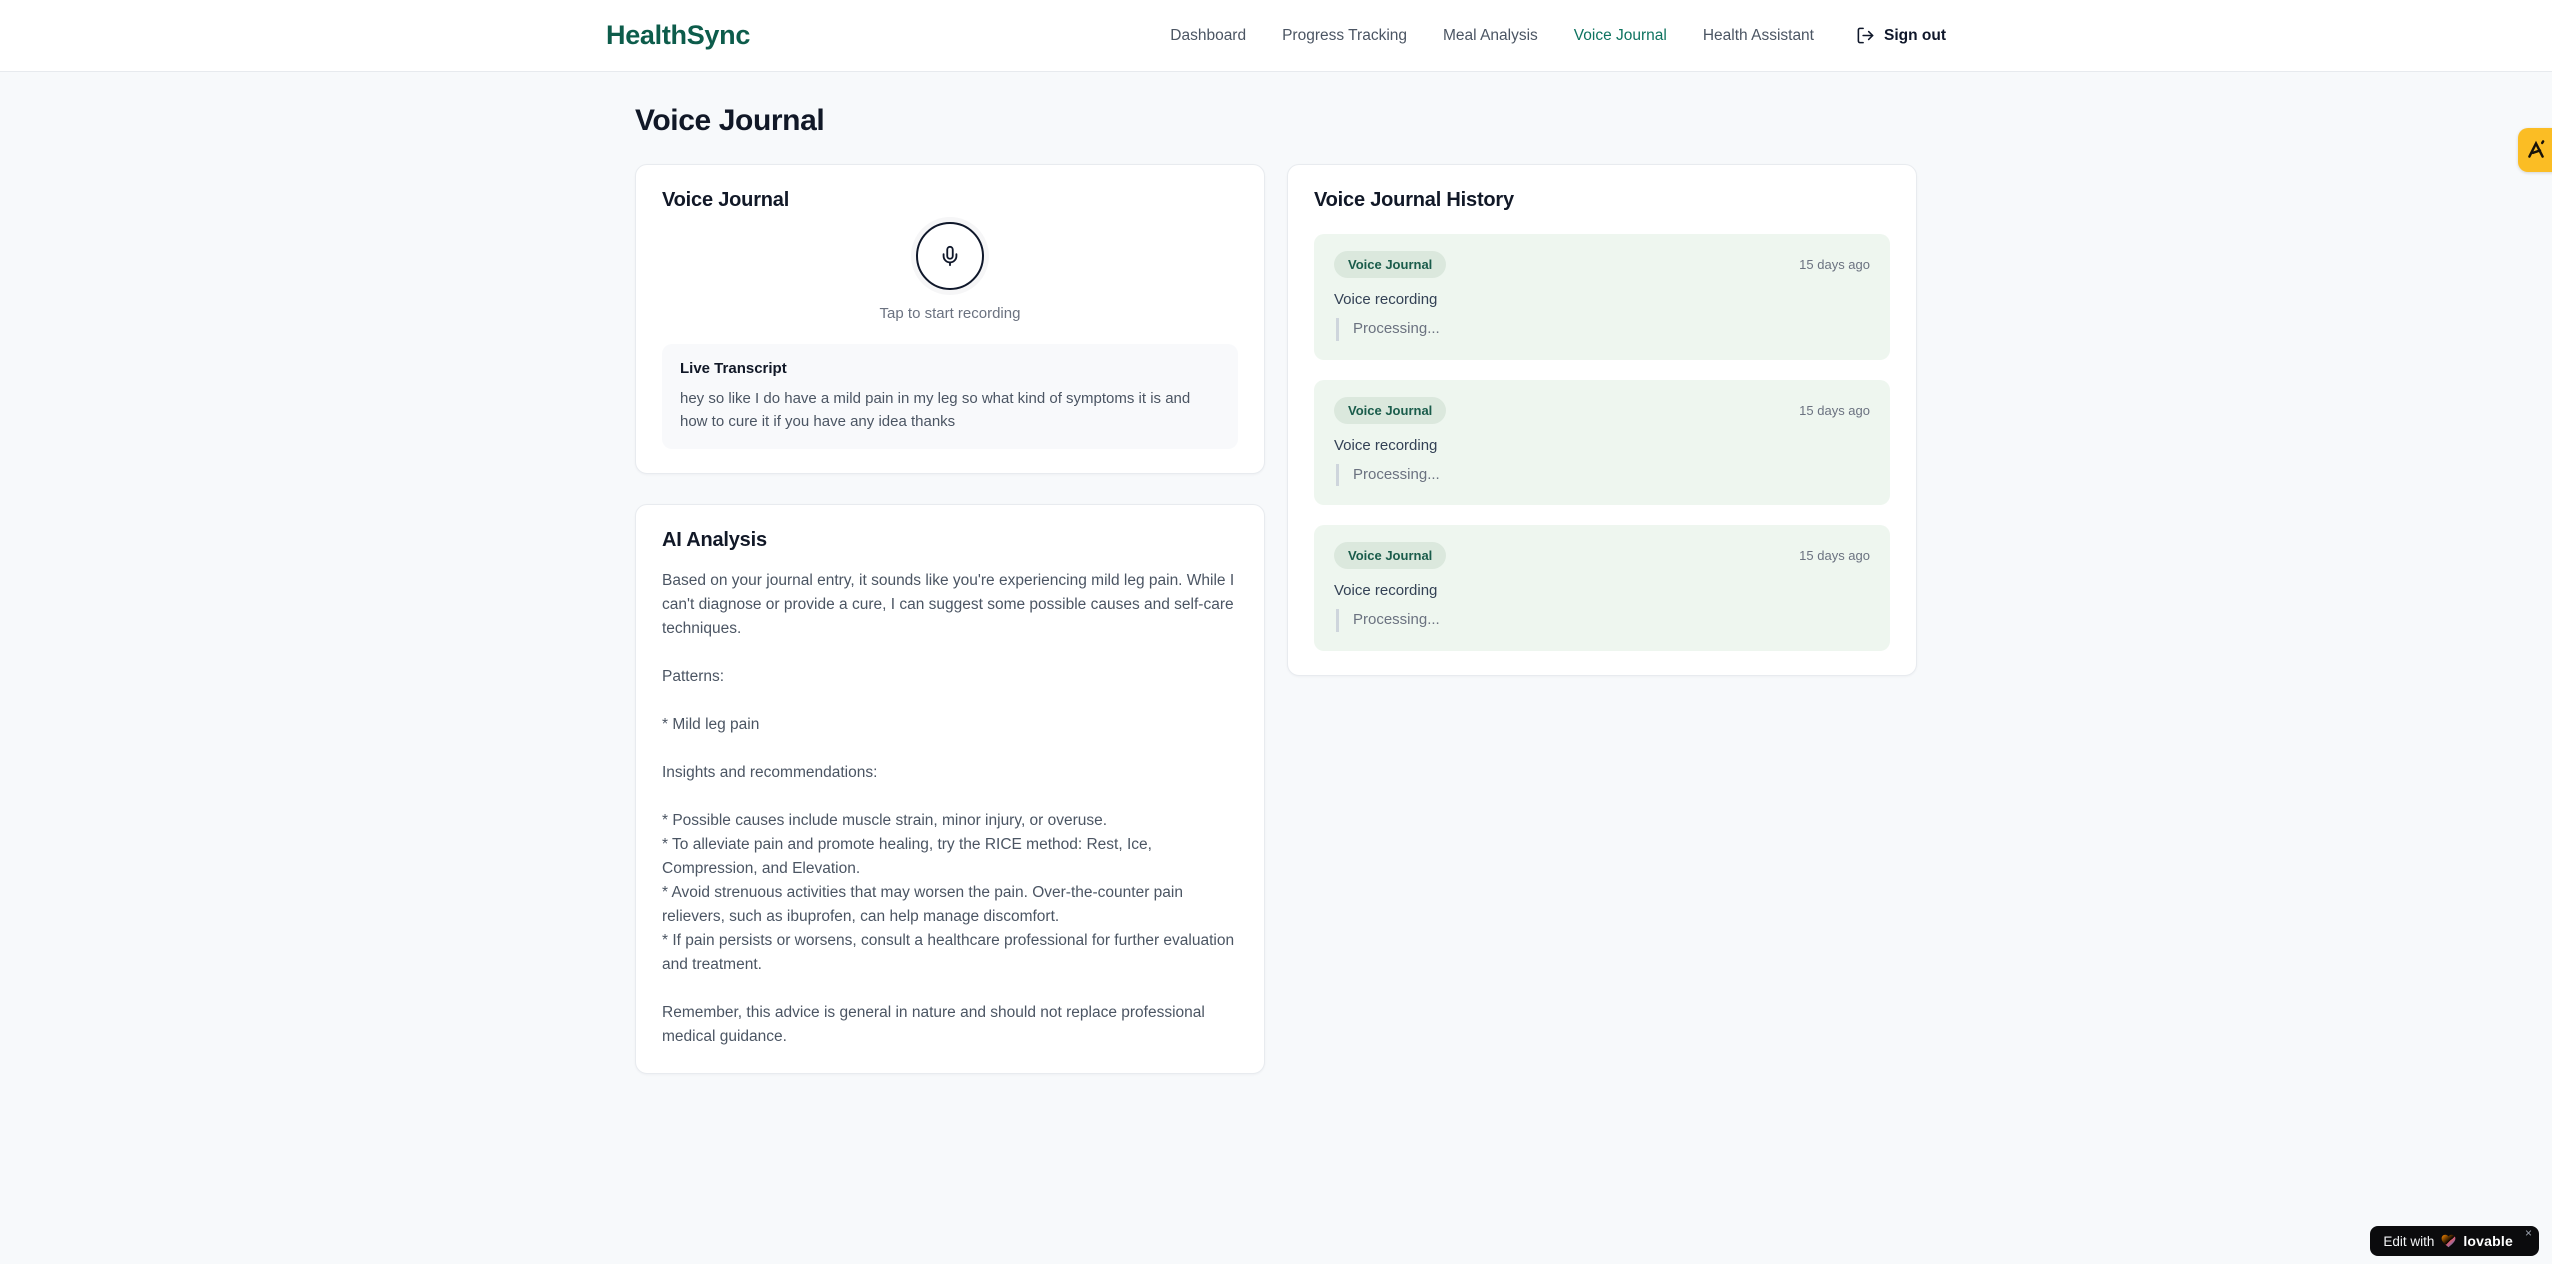 This screenshot has height=1264, width=2552. Describe the element at coordinates (1208, 36) in the screenshot. I see `nav-item-dashboard: Dashboard` at that location.